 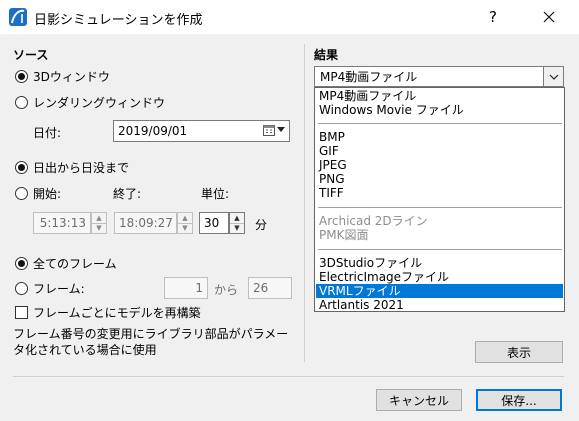 What do you see at coordinates (261, 225) in the screenshot?
I see `minute-label: 分` at bounding box center [261, 225].